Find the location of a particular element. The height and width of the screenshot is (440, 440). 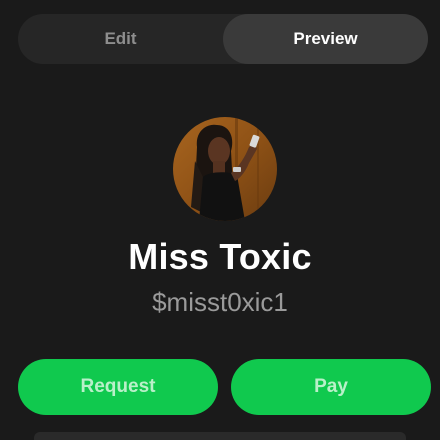

profile-name: Miss Toxic is located at coordinates (220, 256).